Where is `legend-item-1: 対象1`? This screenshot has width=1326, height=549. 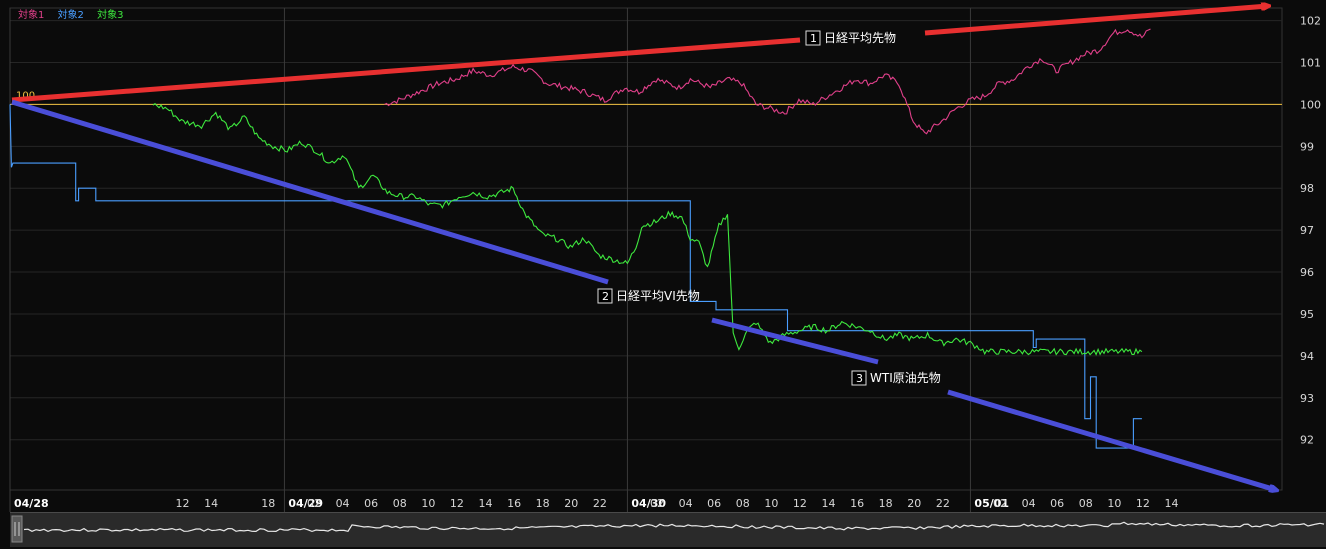
legend-item-1: 対象1 is located at coordinates (31, 15).